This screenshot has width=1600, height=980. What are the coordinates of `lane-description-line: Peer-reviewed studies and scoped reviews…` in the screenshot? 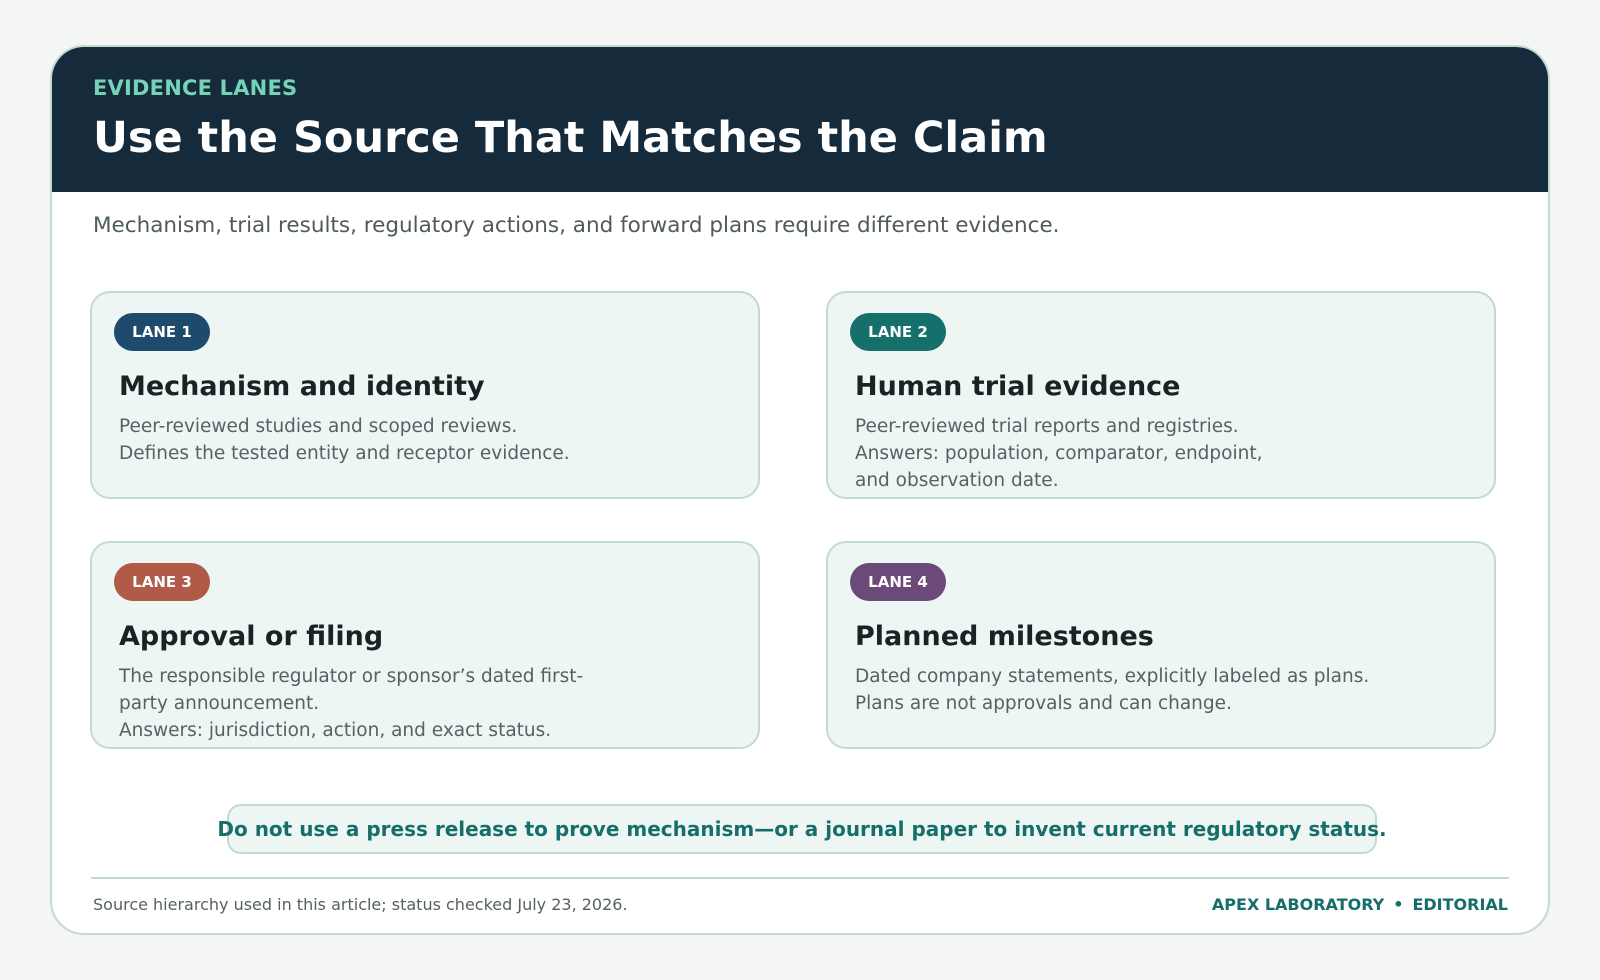 It's located at (318, 426).